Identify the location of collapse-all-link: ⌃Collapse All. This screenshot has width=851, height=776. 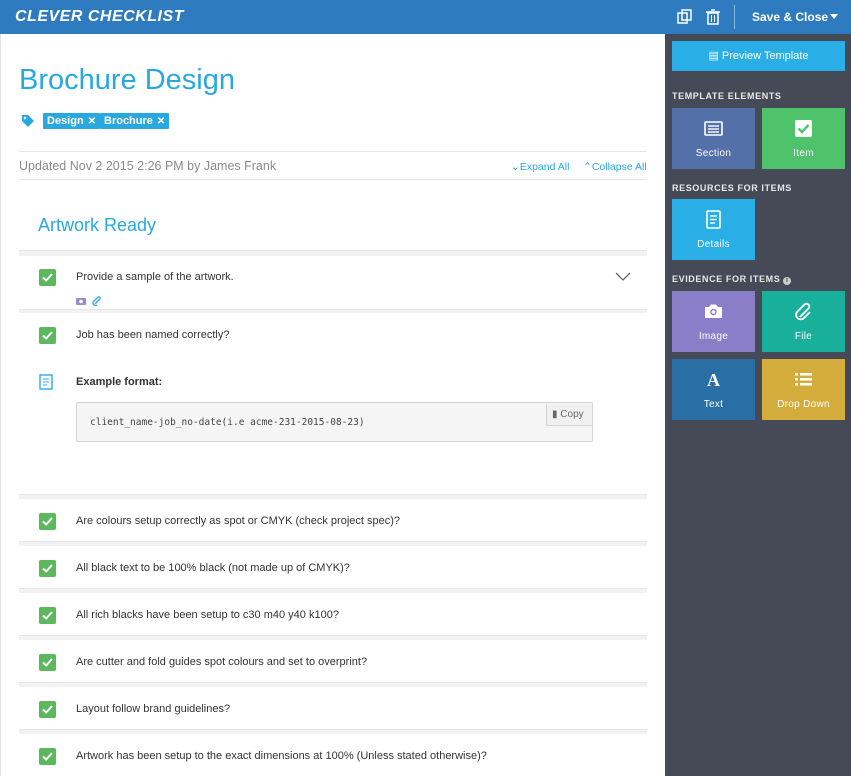
(615, 167).